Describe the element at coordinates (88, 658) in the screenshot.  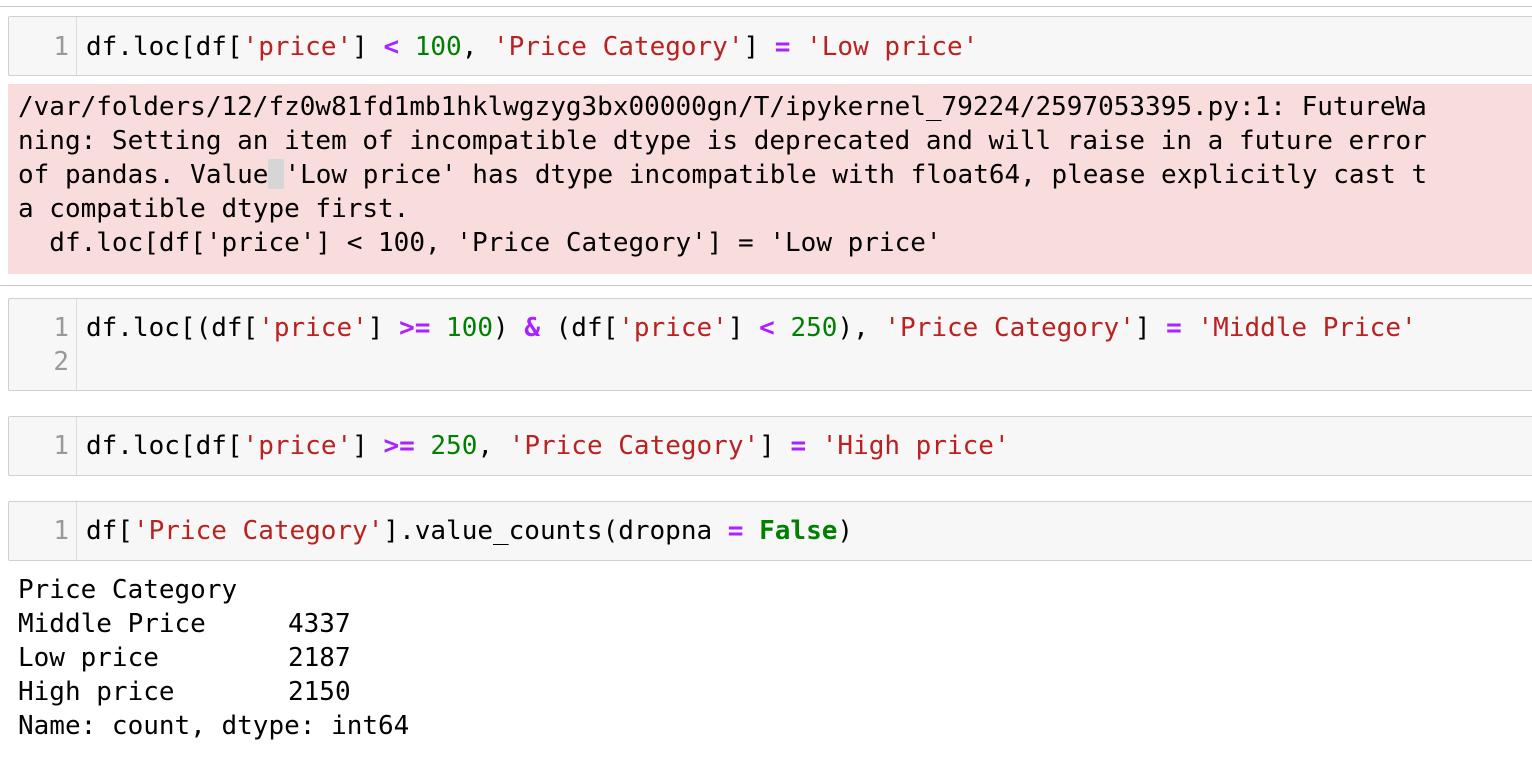
I see `row-label: Low price` at that location.